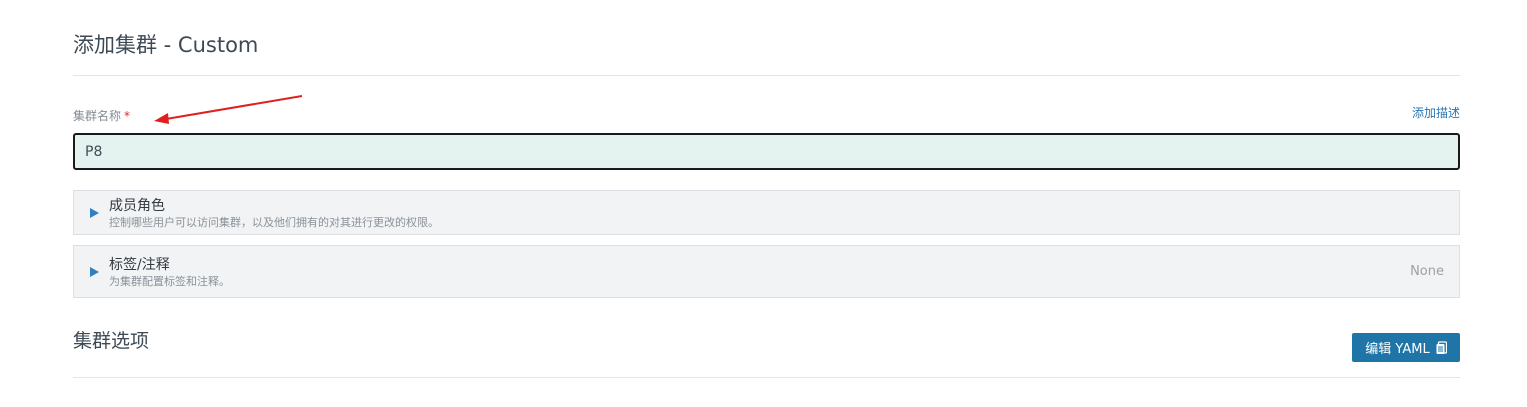  What do you see at coordinates (766, 271) in the screenshot?
I see `accordion-labels-annotations: 标签/注释 为集群配置标签和注释。 None` at bounding box center [766, 271].